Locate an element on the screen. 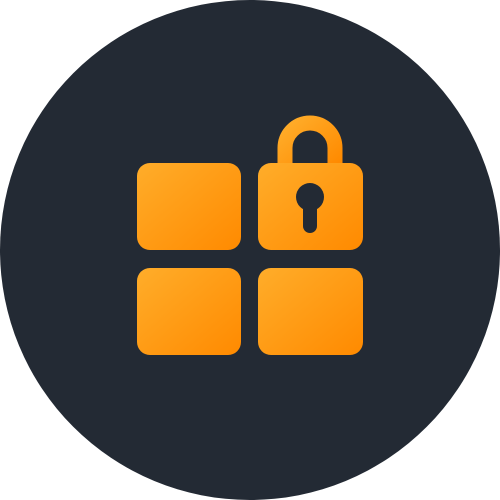 This screenshot has height=500, width=500. tile-bottom-left is located at coordinates (189, 311).